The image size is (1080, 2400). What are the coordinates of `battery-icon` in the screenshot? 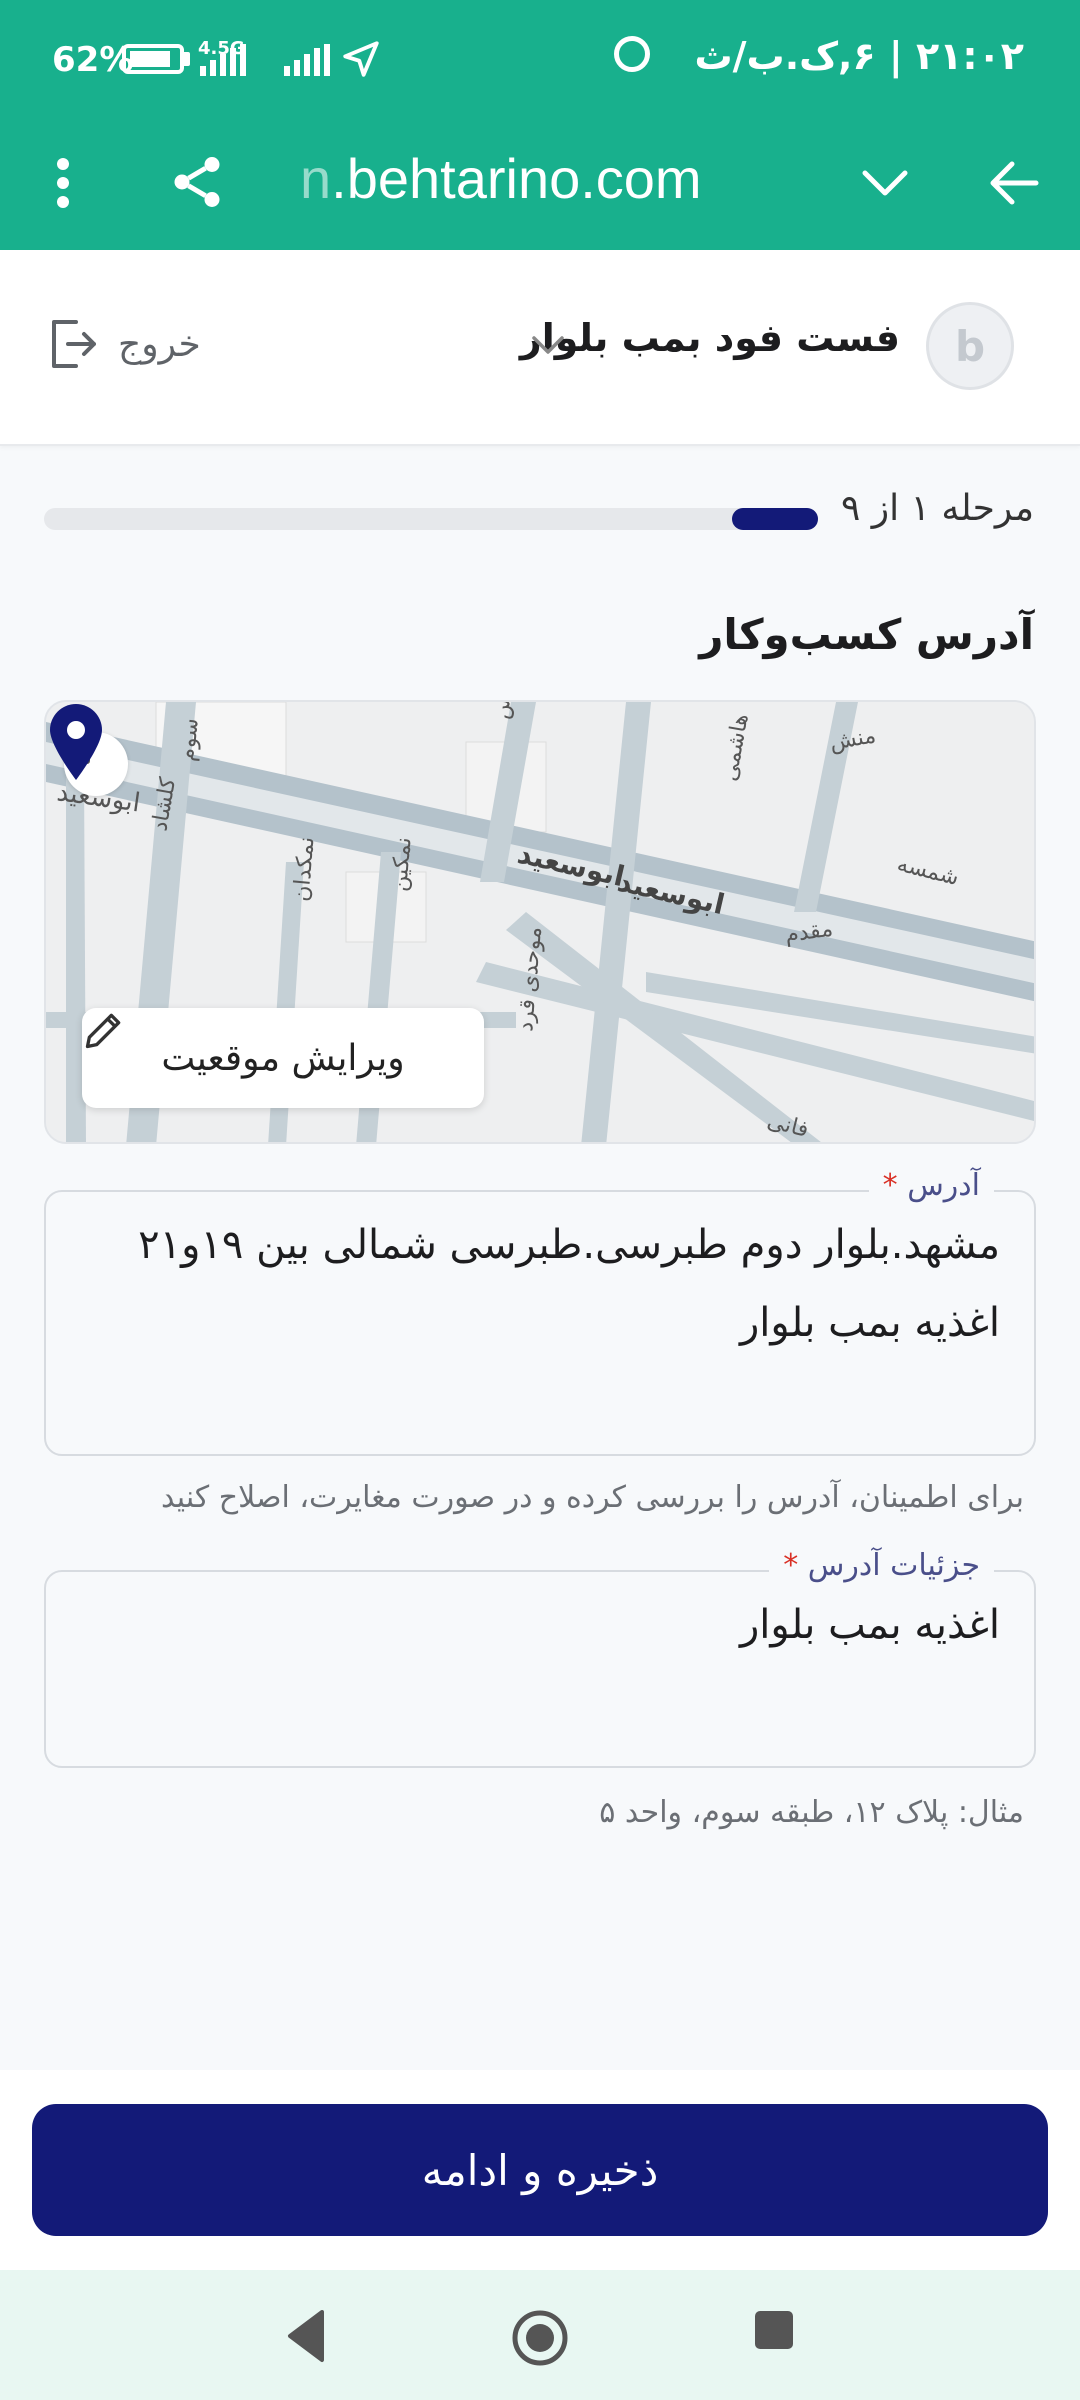 It's located at (153, 59).